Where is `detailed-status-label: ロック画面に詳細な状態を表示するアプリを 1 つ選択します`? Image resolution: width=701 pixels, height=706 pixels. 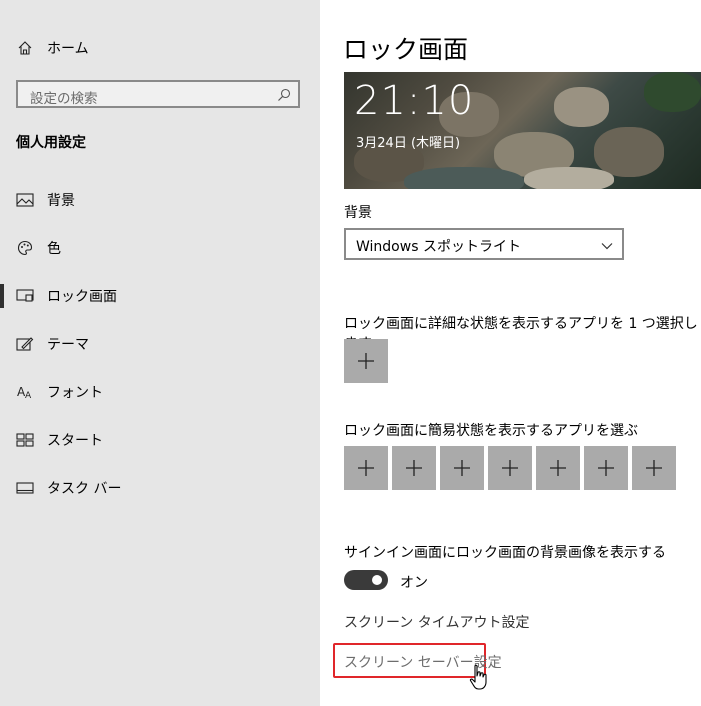
detailed-status-label: ロック画面に詳細な状態を表示するアプリを 1 つ選択します is located at coordinates (521, 334).